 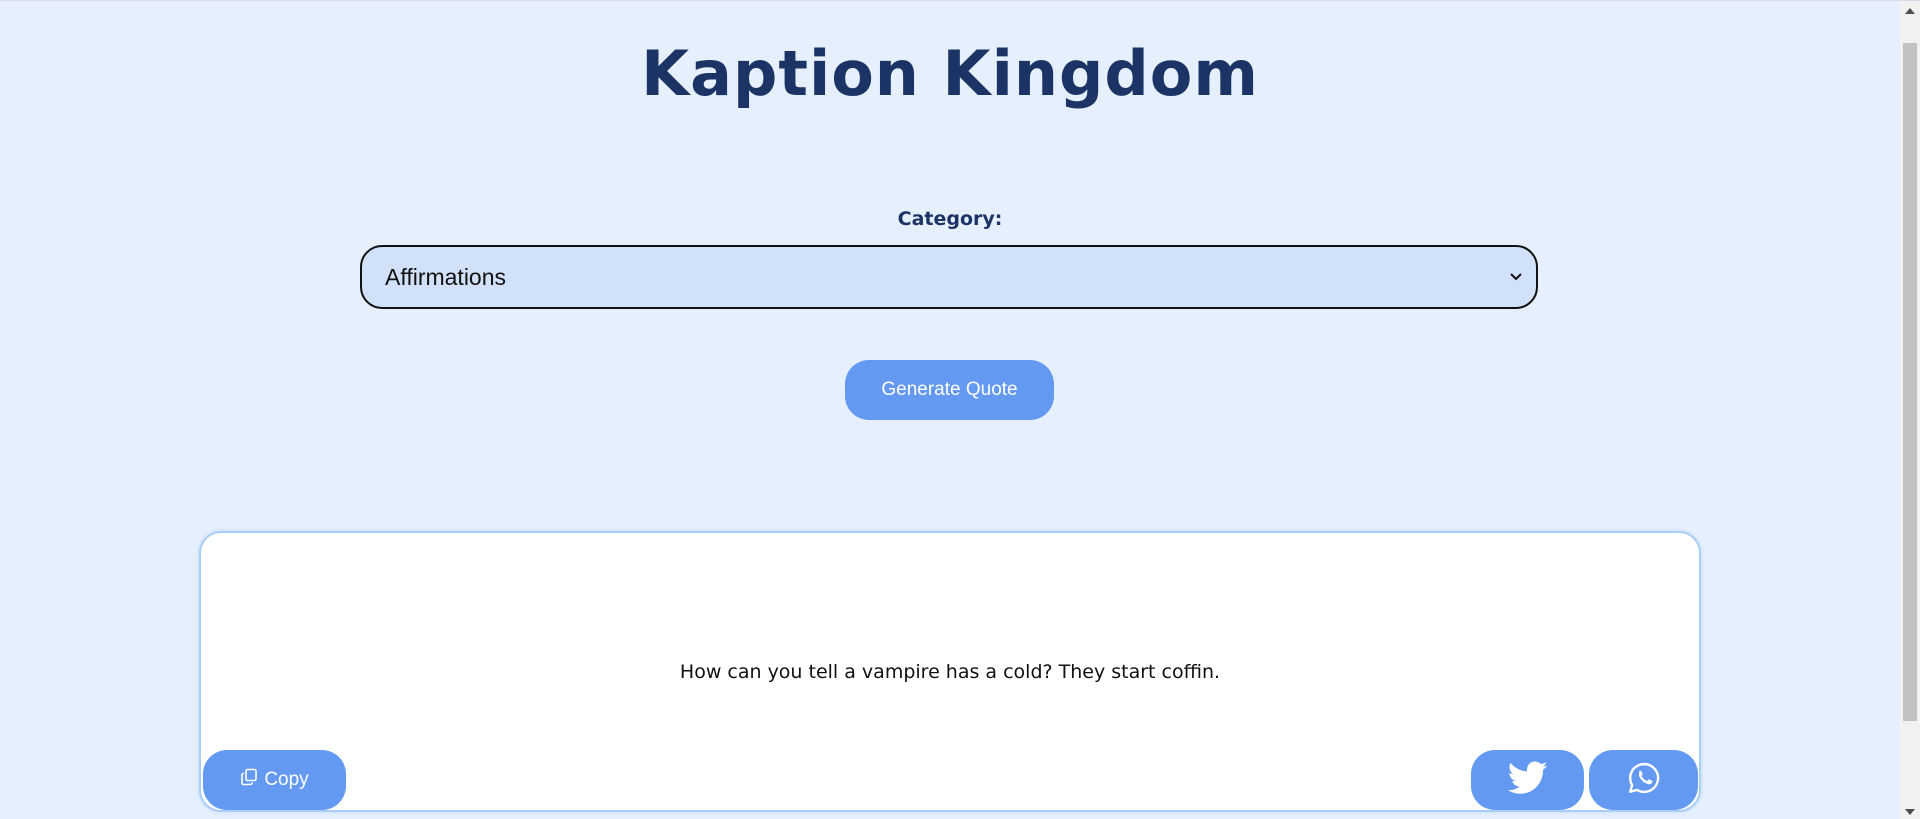 What do you see at coordinates (249, 780) in the screenshot?
I see `copy-icon` at bounding box center [249, 780].